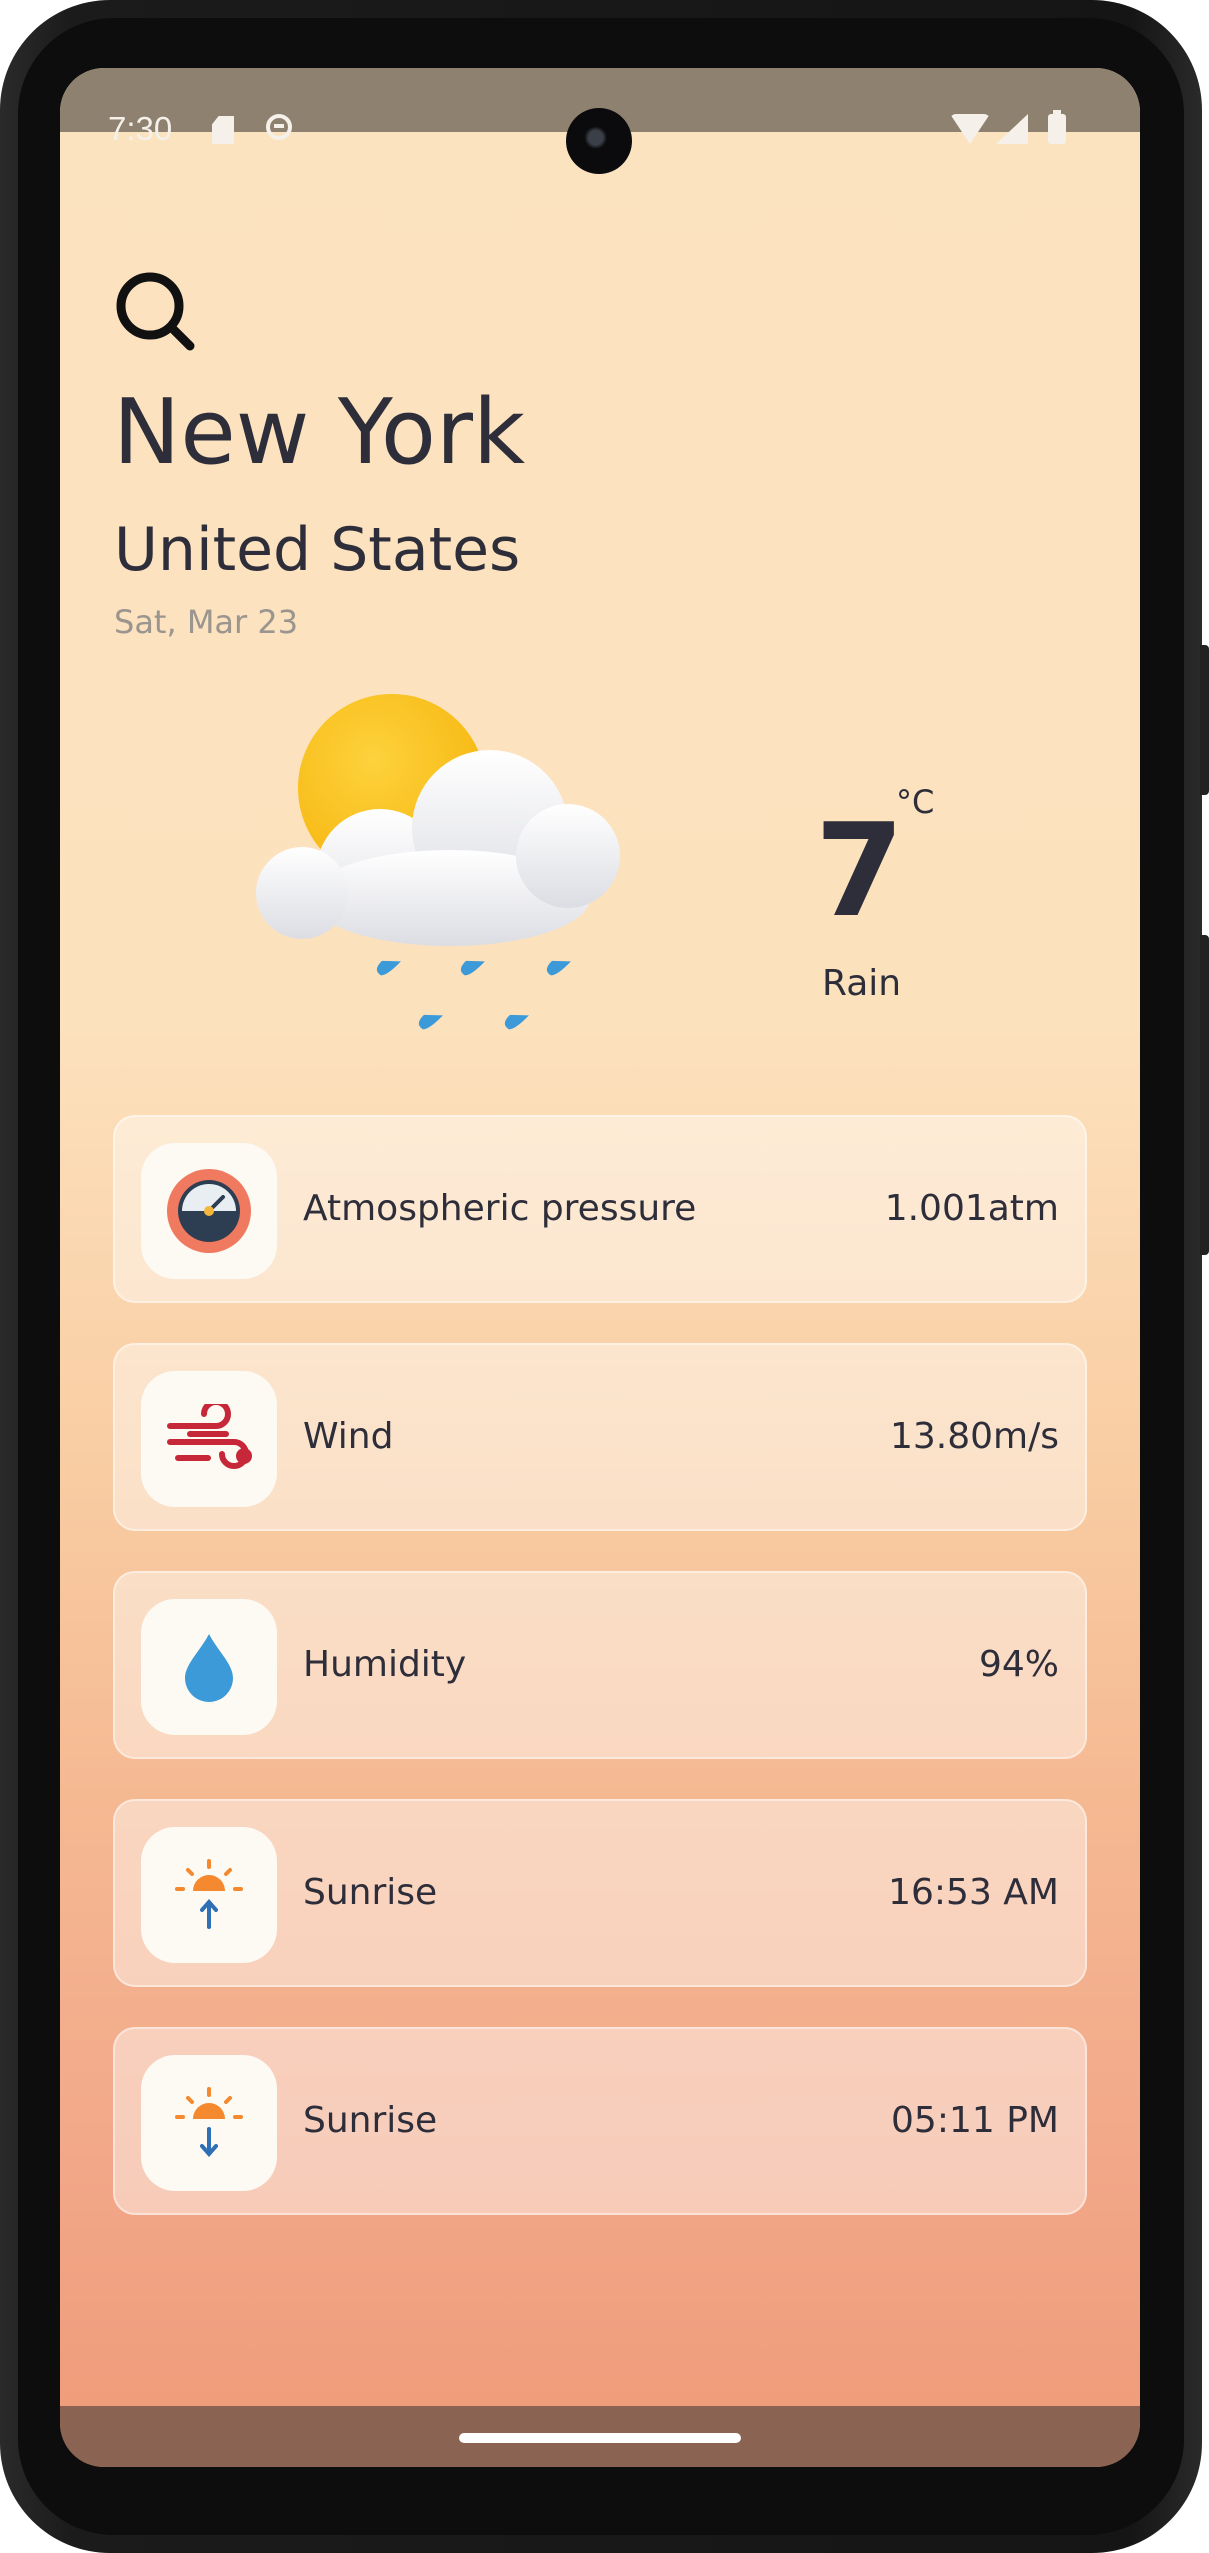  What do you see at coordinates (438, 862) in the screenshot?
I see `sun-cloud-rain-icon` at bounding box center [438, 862].